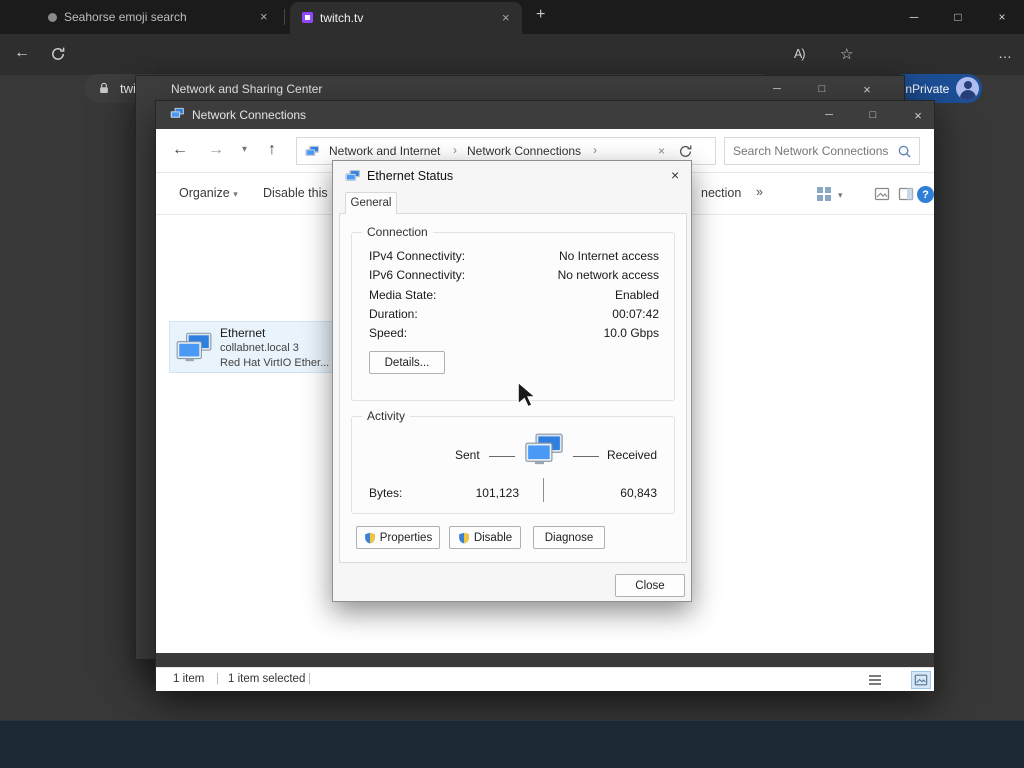 Image resolution: width=1024 pixels, height=768 pixels. Describe the element at coordinates (632, 455) in the screenshot. I see `received-label: Received` at that location.